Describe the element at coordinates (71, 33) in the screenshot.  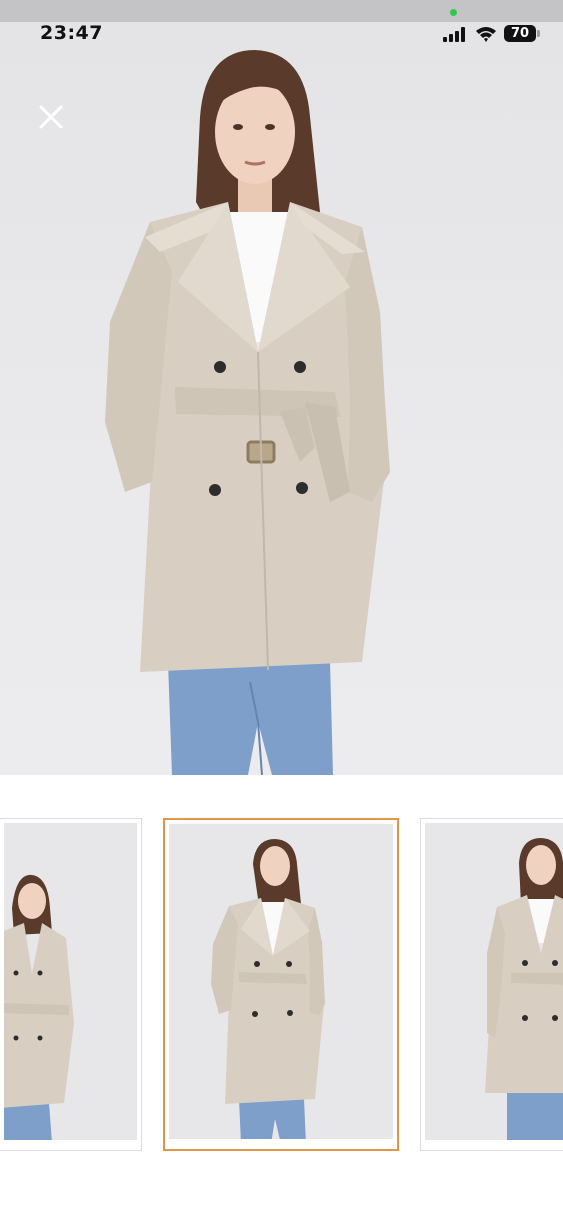
I see `status-time: 23:47` at that location.